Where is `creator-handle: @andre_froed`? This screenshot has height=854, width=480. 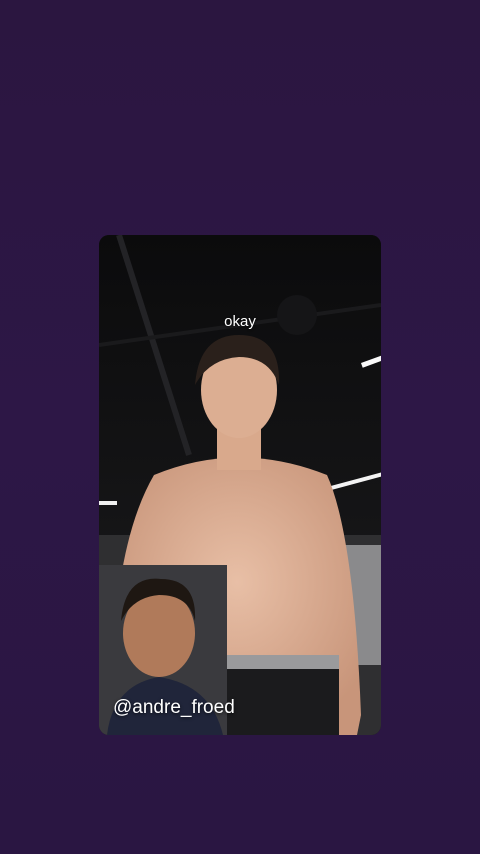 creator-handle: @andre_froed is located at coordinates (174, 708).